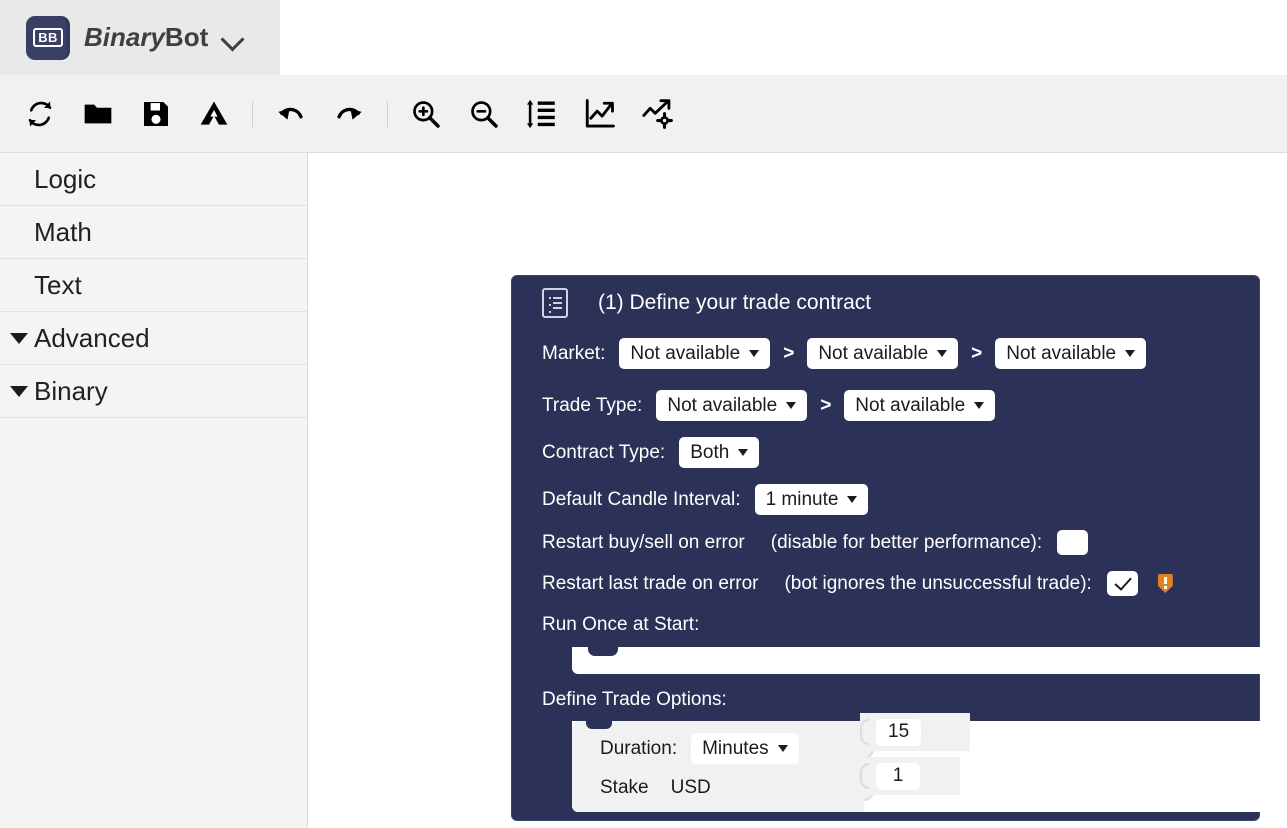 This screenshot has height=828, width=1287. Describe the element at coordinates (574, 353) in the screenshot. I see `market-label: Market:` at that location.